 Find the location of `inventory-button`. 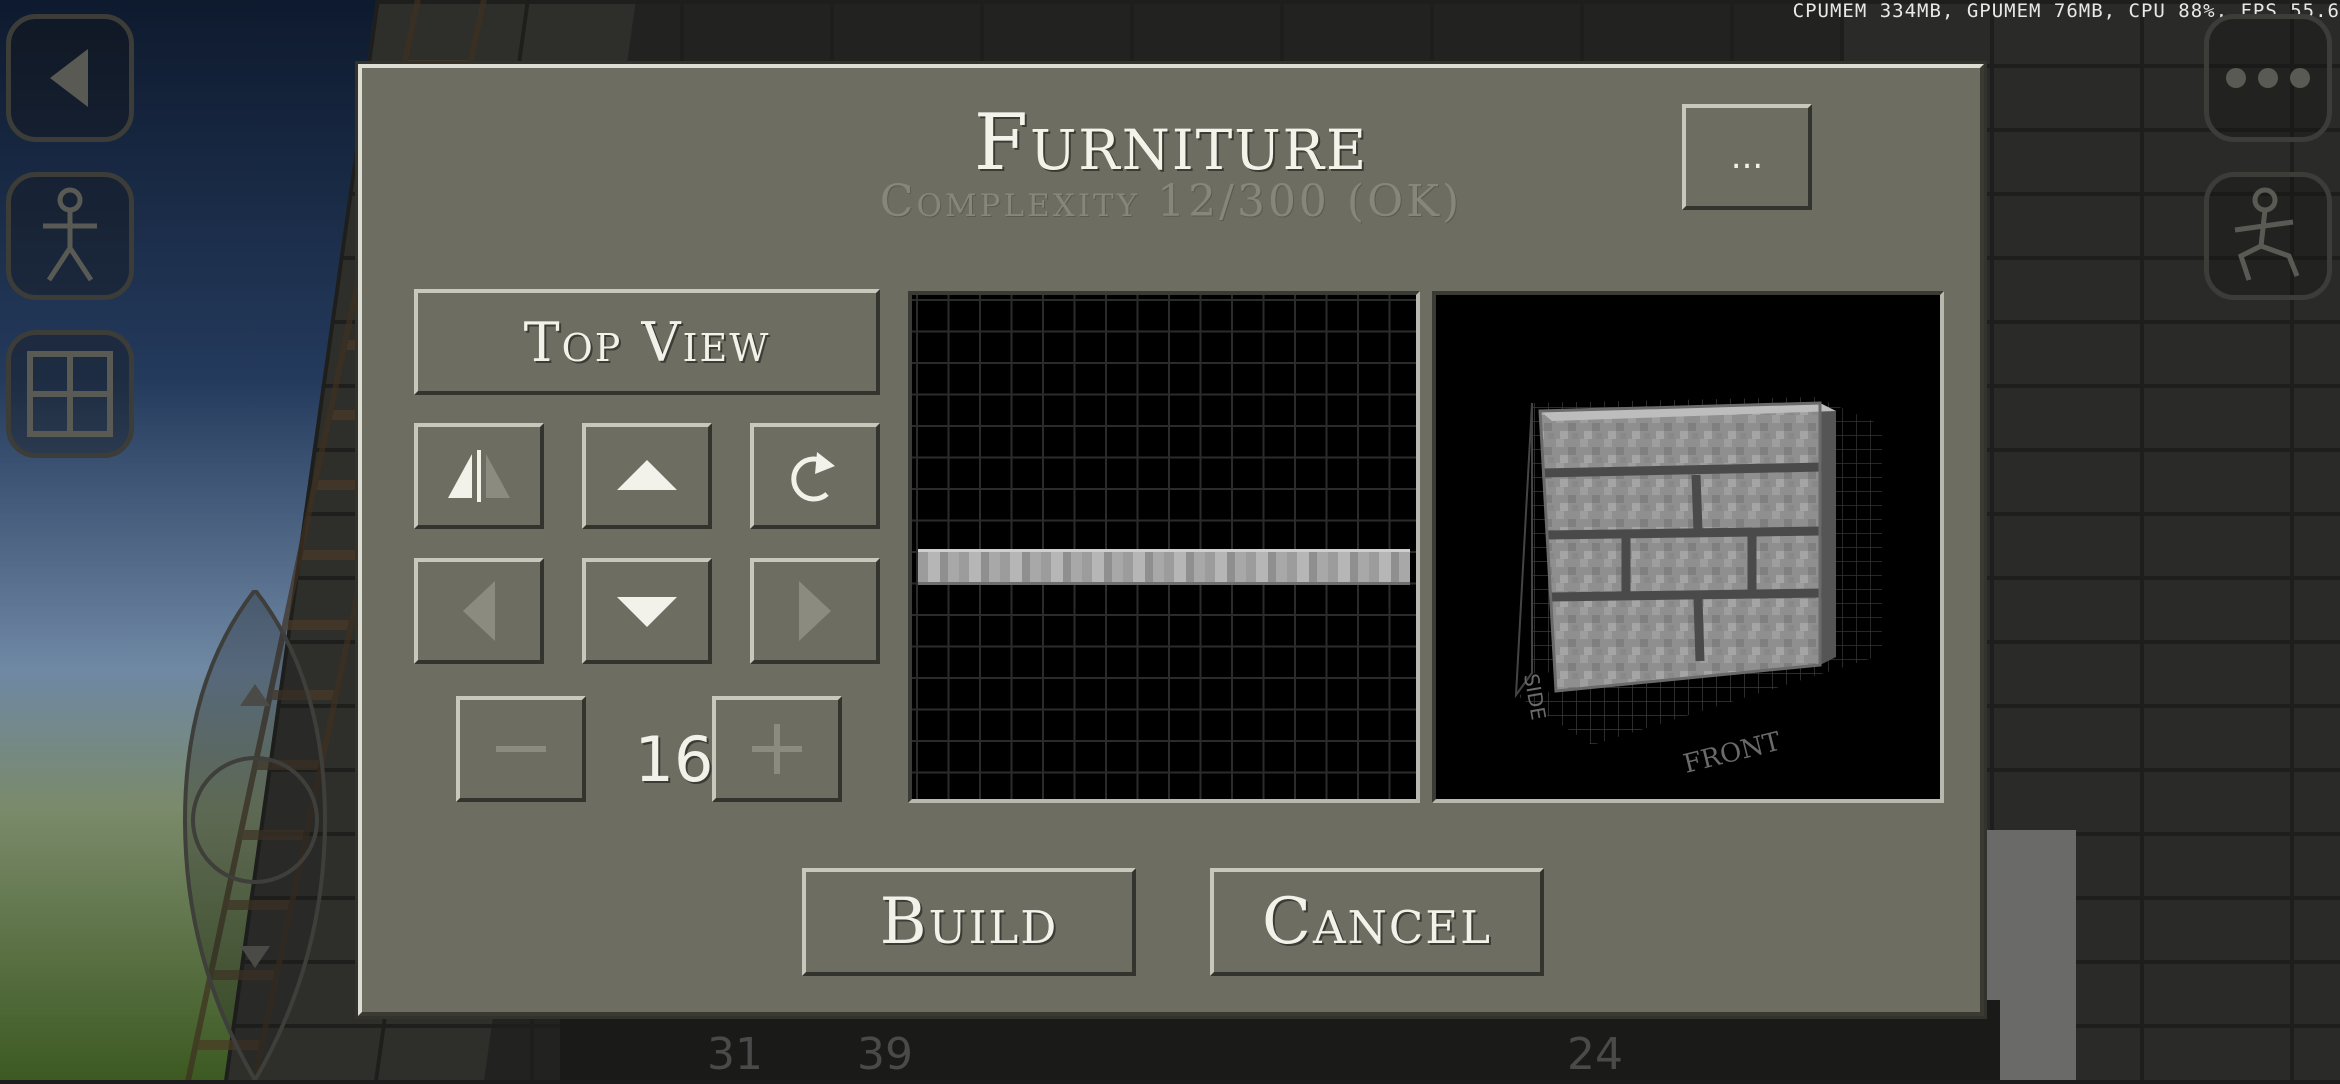

inventory-button is located at coordinates (70, 394).